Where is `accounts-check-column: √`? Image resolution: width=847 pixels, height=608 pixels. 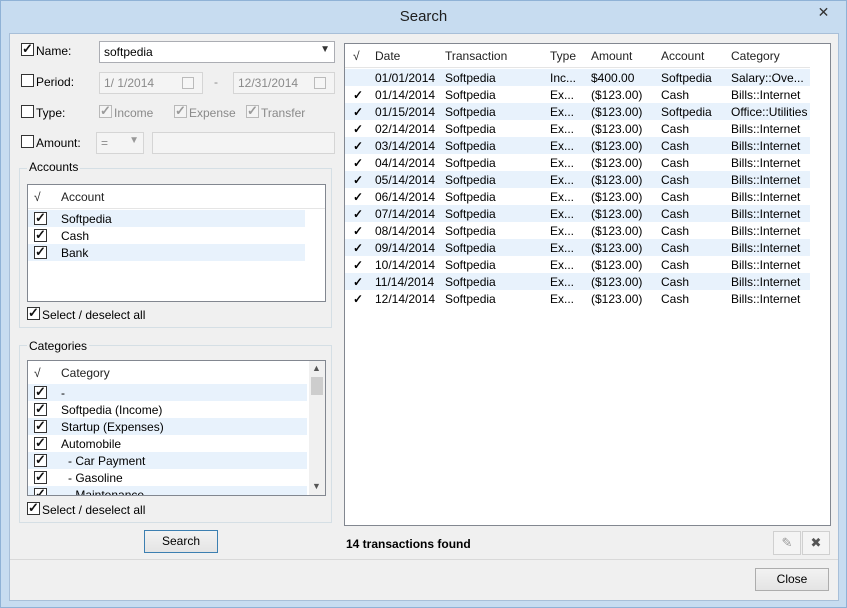
accounts-check-column: √ is located at coordinates (37, 197).